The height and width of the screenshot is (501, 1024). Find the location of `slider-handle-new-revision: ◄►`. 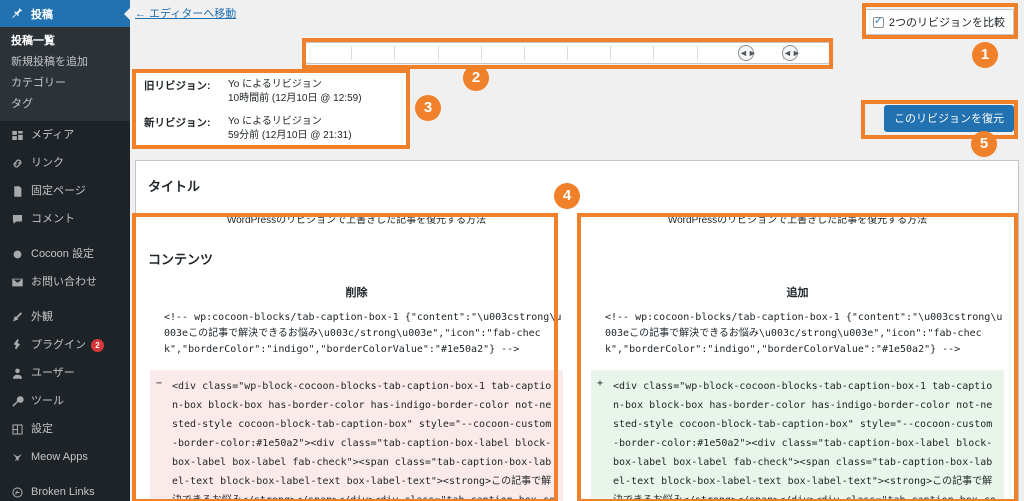

slider-handle-new-revision: ◄► is located at coordinates (791, 53).